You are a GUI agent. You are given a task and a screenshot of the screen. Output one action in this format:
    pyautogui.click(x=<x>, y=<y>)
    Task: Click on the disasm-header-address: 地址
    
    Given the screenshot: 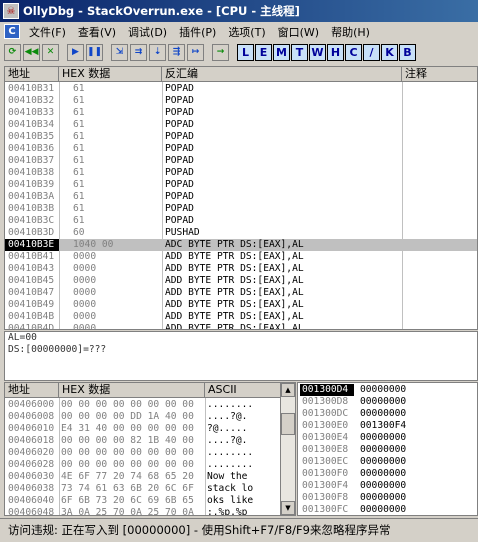 What is the action you would take?
    pyautogui.click(x=32, y=74)
    